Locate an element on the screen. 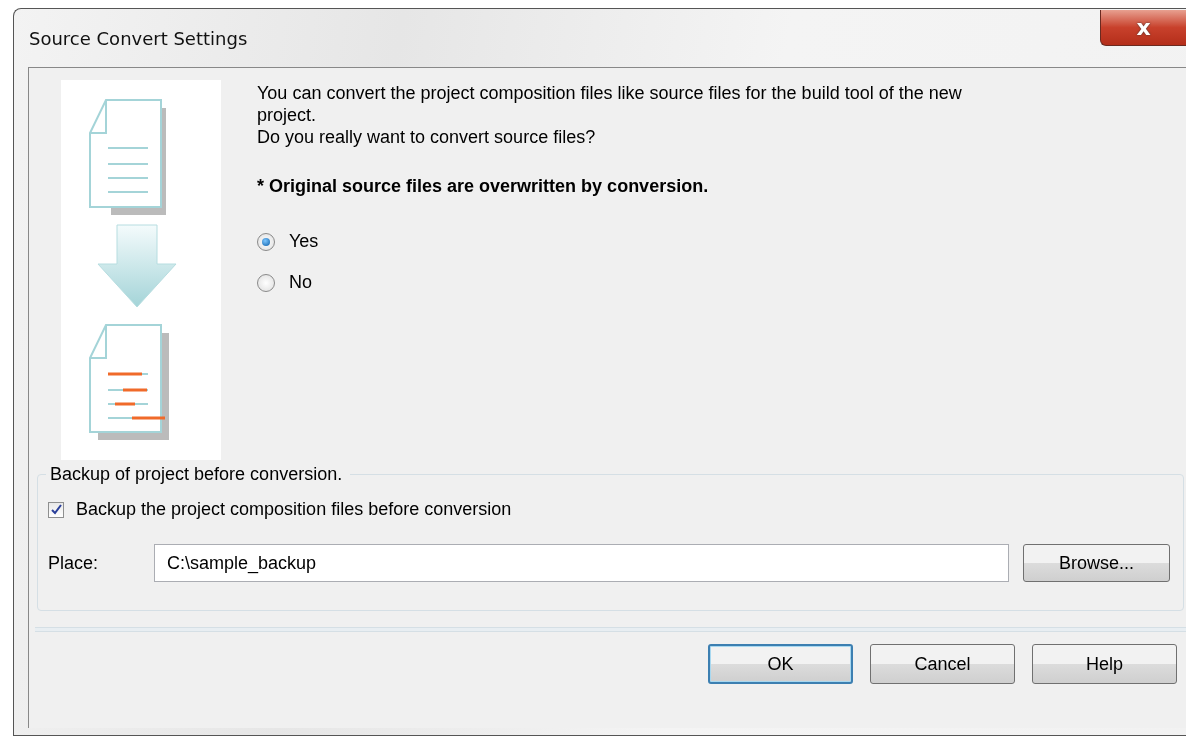 Image resolution: width=1186 pixels, height=743 pixels. dialog-button: OK is located at coordinates (780, 664).